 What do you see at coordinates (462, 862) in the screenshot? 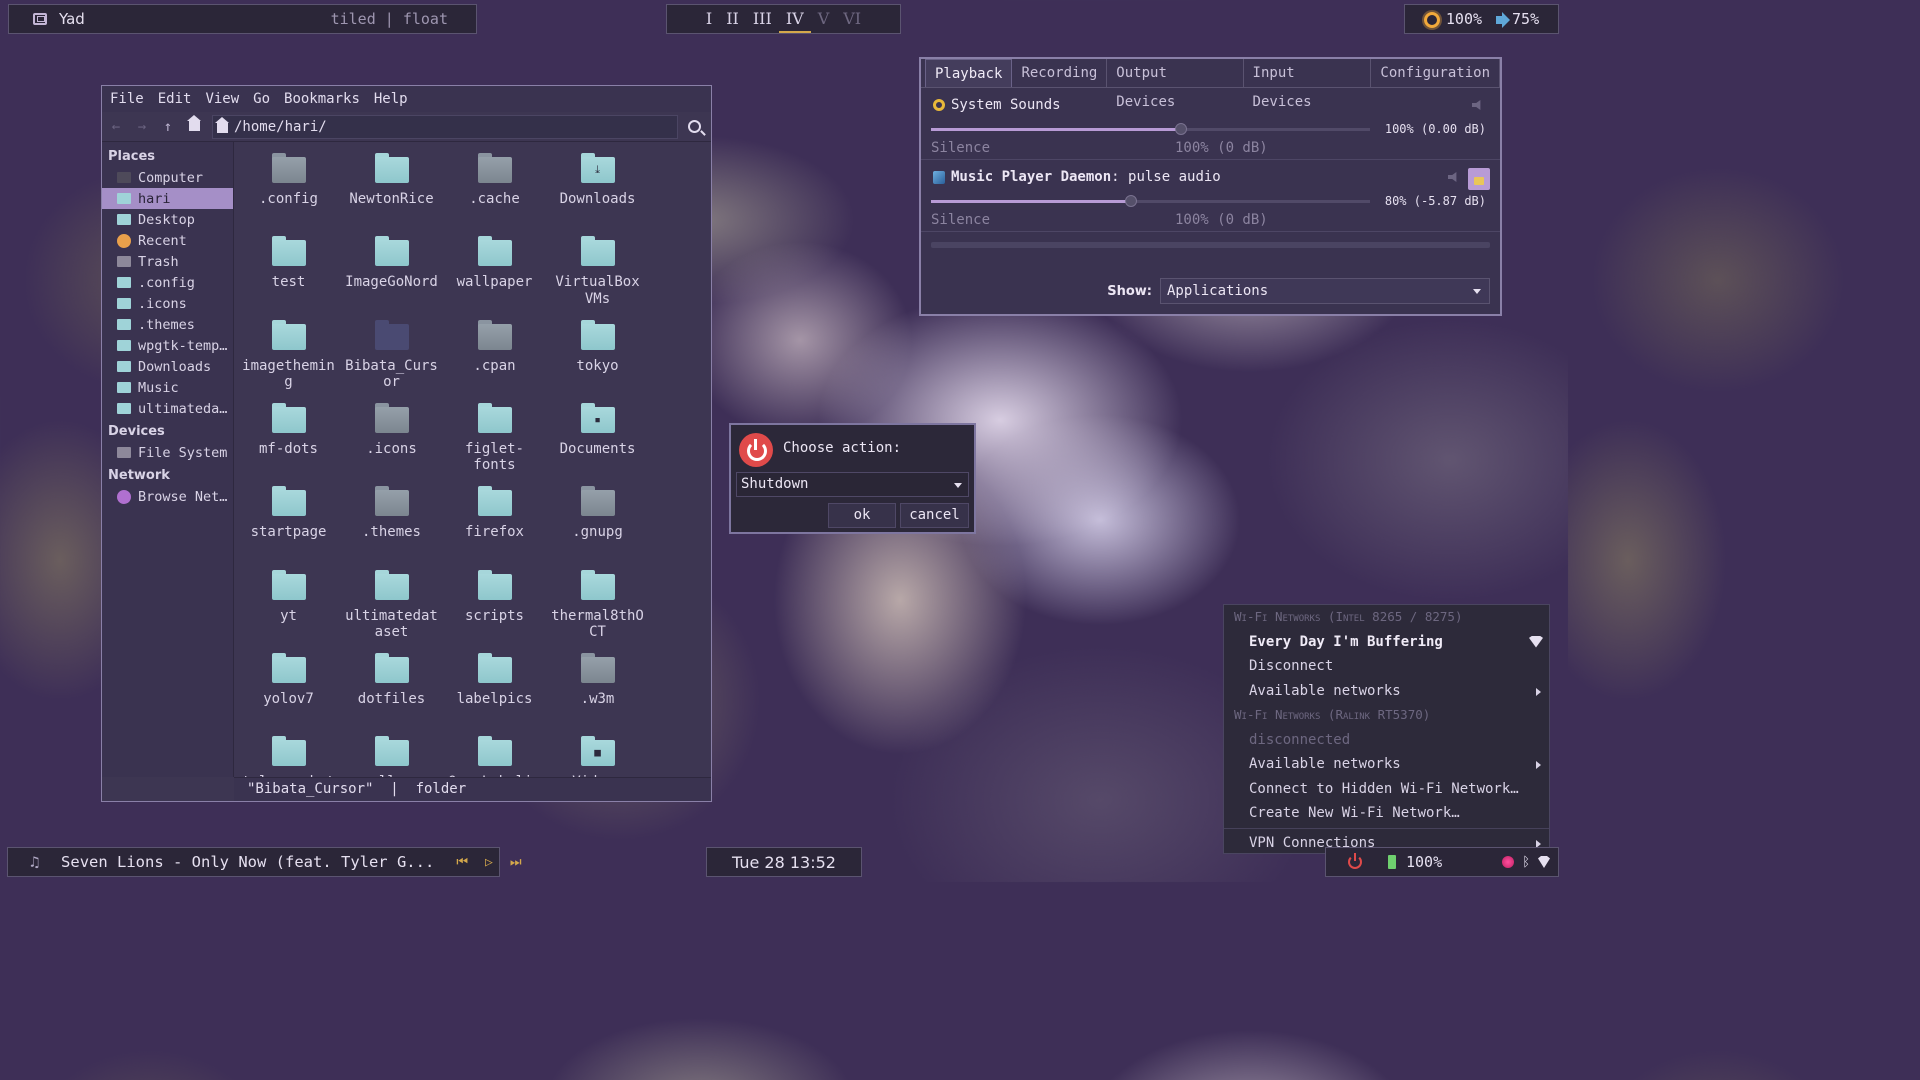
I see `previous-track-icon: ⏮` at bounding box center [462, 862].